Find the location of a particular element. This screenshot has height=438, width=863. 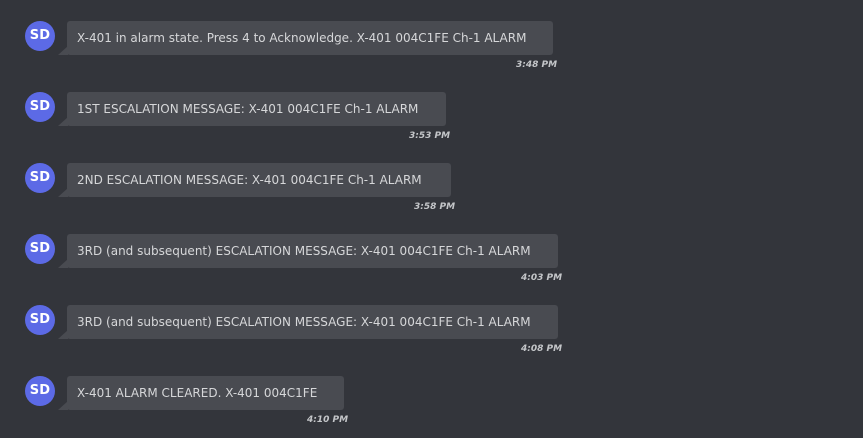

message-bubble: X-401 ALARM CLEARED. X-401 004C1FE is located at coordinates (201, 393).